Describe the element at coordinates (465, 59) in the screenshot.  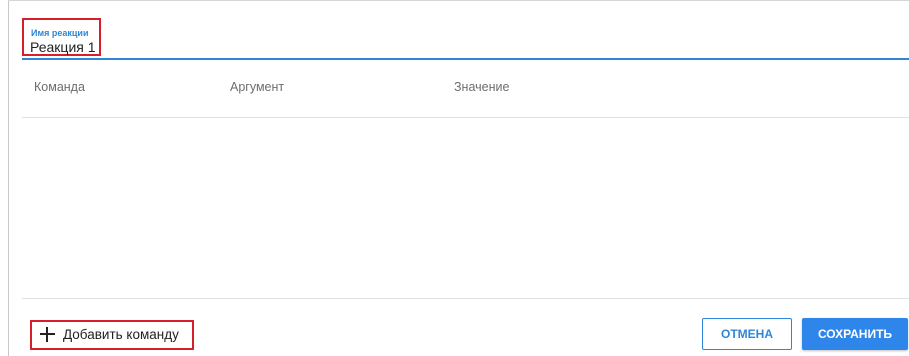
I see `reaction-name-underline` at that location.